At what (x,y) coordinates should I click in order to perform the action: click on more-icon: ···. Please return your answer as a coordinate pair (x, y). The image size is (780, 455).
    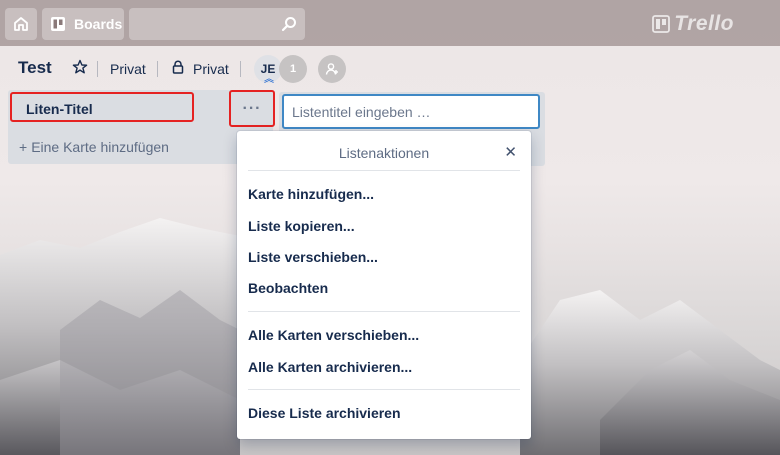
    Looking at the image, I should click on (252, 108).